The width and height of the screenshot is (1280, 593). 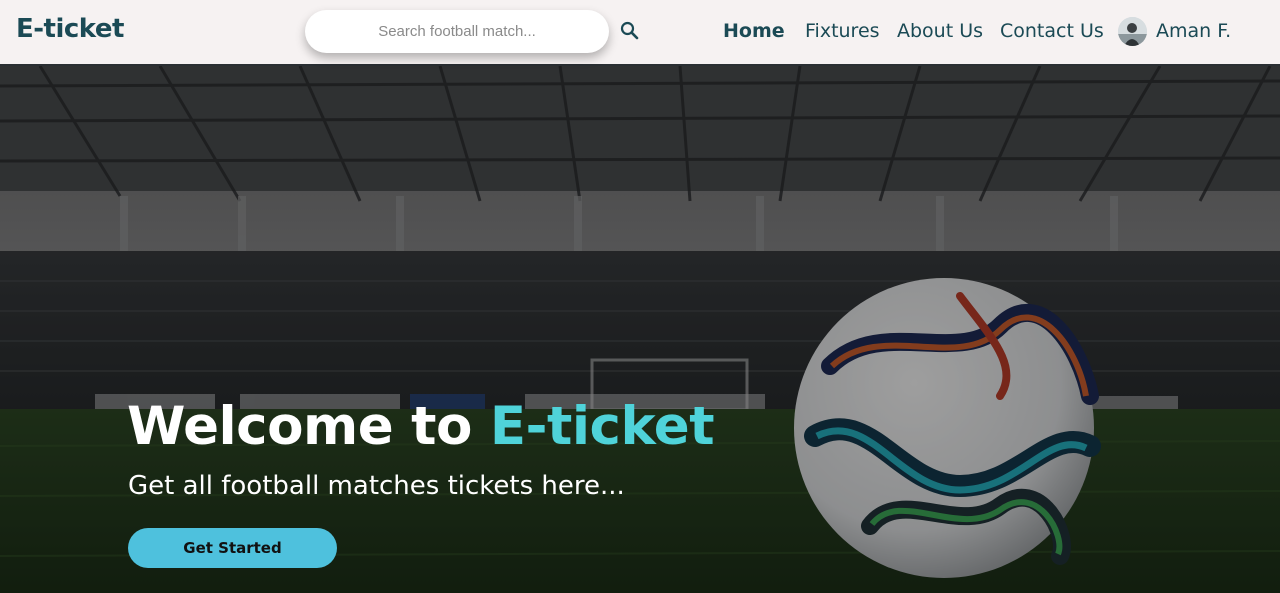 What do you see at coordinates (308, 426) in the screenshot?
I see `hero-title-prefix: Welcome to` at bounding box center [308, 426].